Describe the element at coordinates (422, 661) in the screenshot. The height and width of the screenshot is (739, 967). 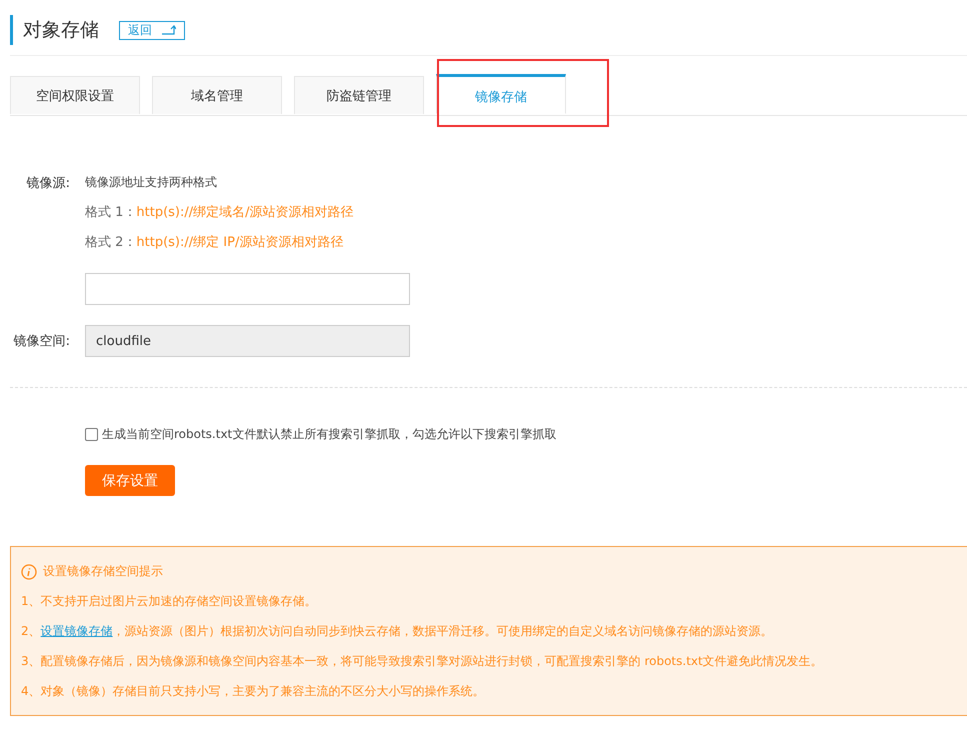
I see `notice-item: 3、配置镜像存储后，因为镜像源和镜像空间内容基本一致，将可能导致搜索引擎对源站进行封锁，可配置搜索引擎的 robots.txt文件避免此情况发生。` at that location.